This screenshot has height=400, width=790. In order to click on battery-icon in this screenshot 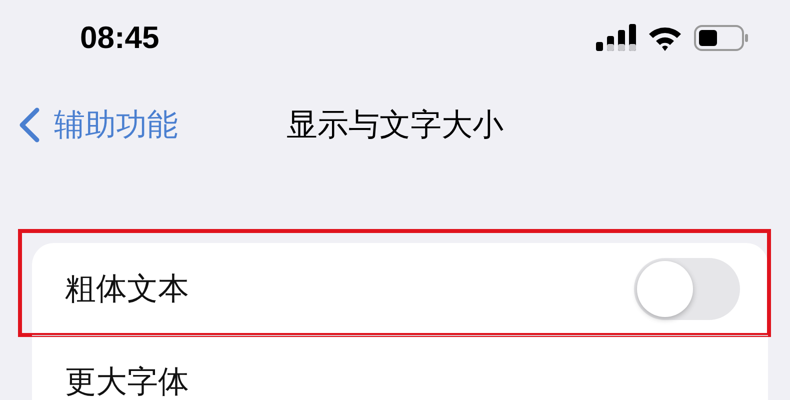, I will do `click(722, 38)`.